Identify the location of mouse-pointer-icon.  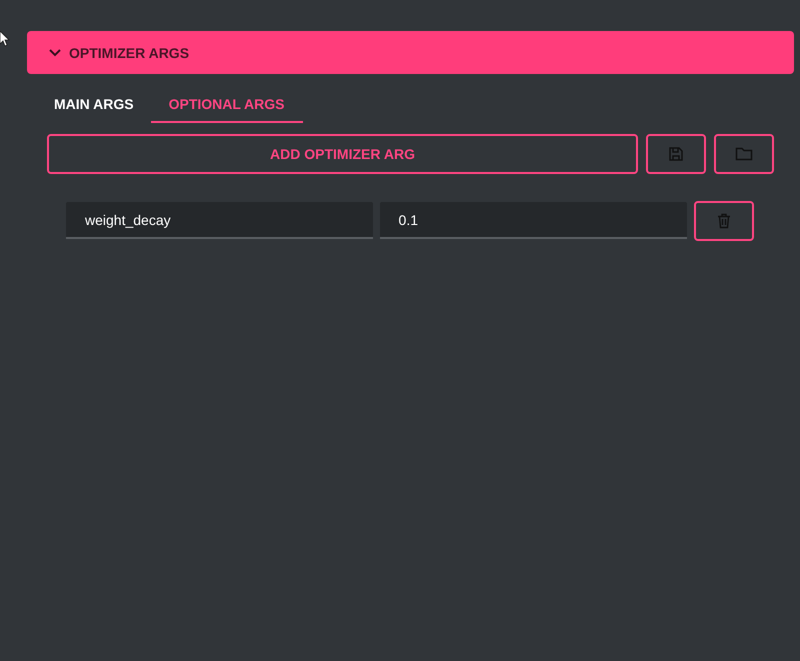
(5, 39).